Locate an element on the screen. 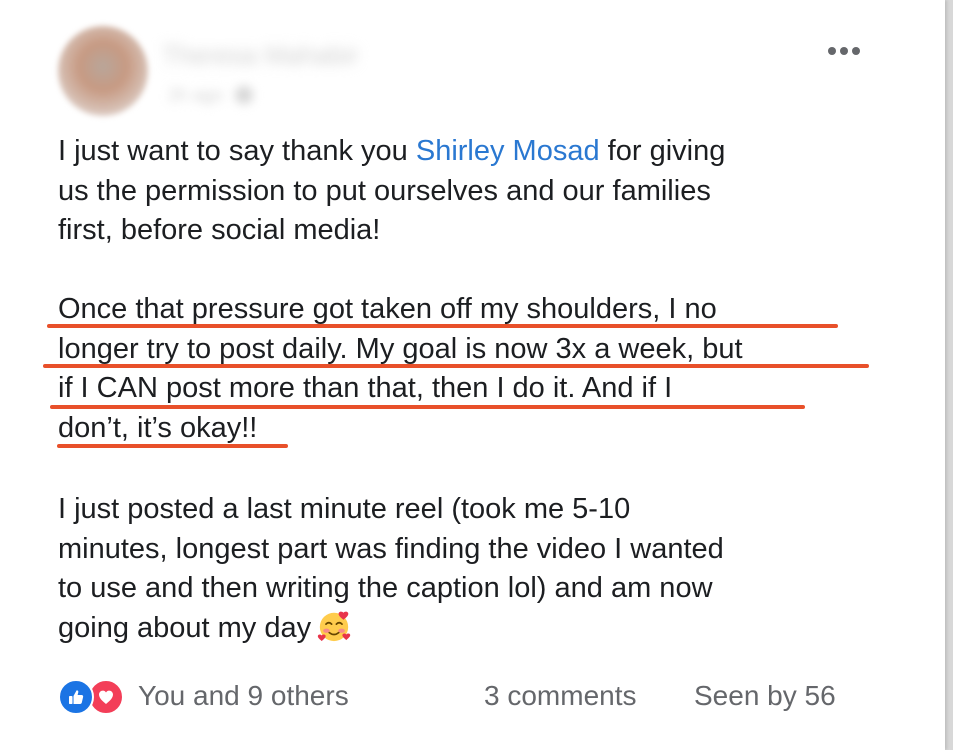 The image size is (953, 750). reactions-count-link: You and 9 others is located at coordinates (243, 696).